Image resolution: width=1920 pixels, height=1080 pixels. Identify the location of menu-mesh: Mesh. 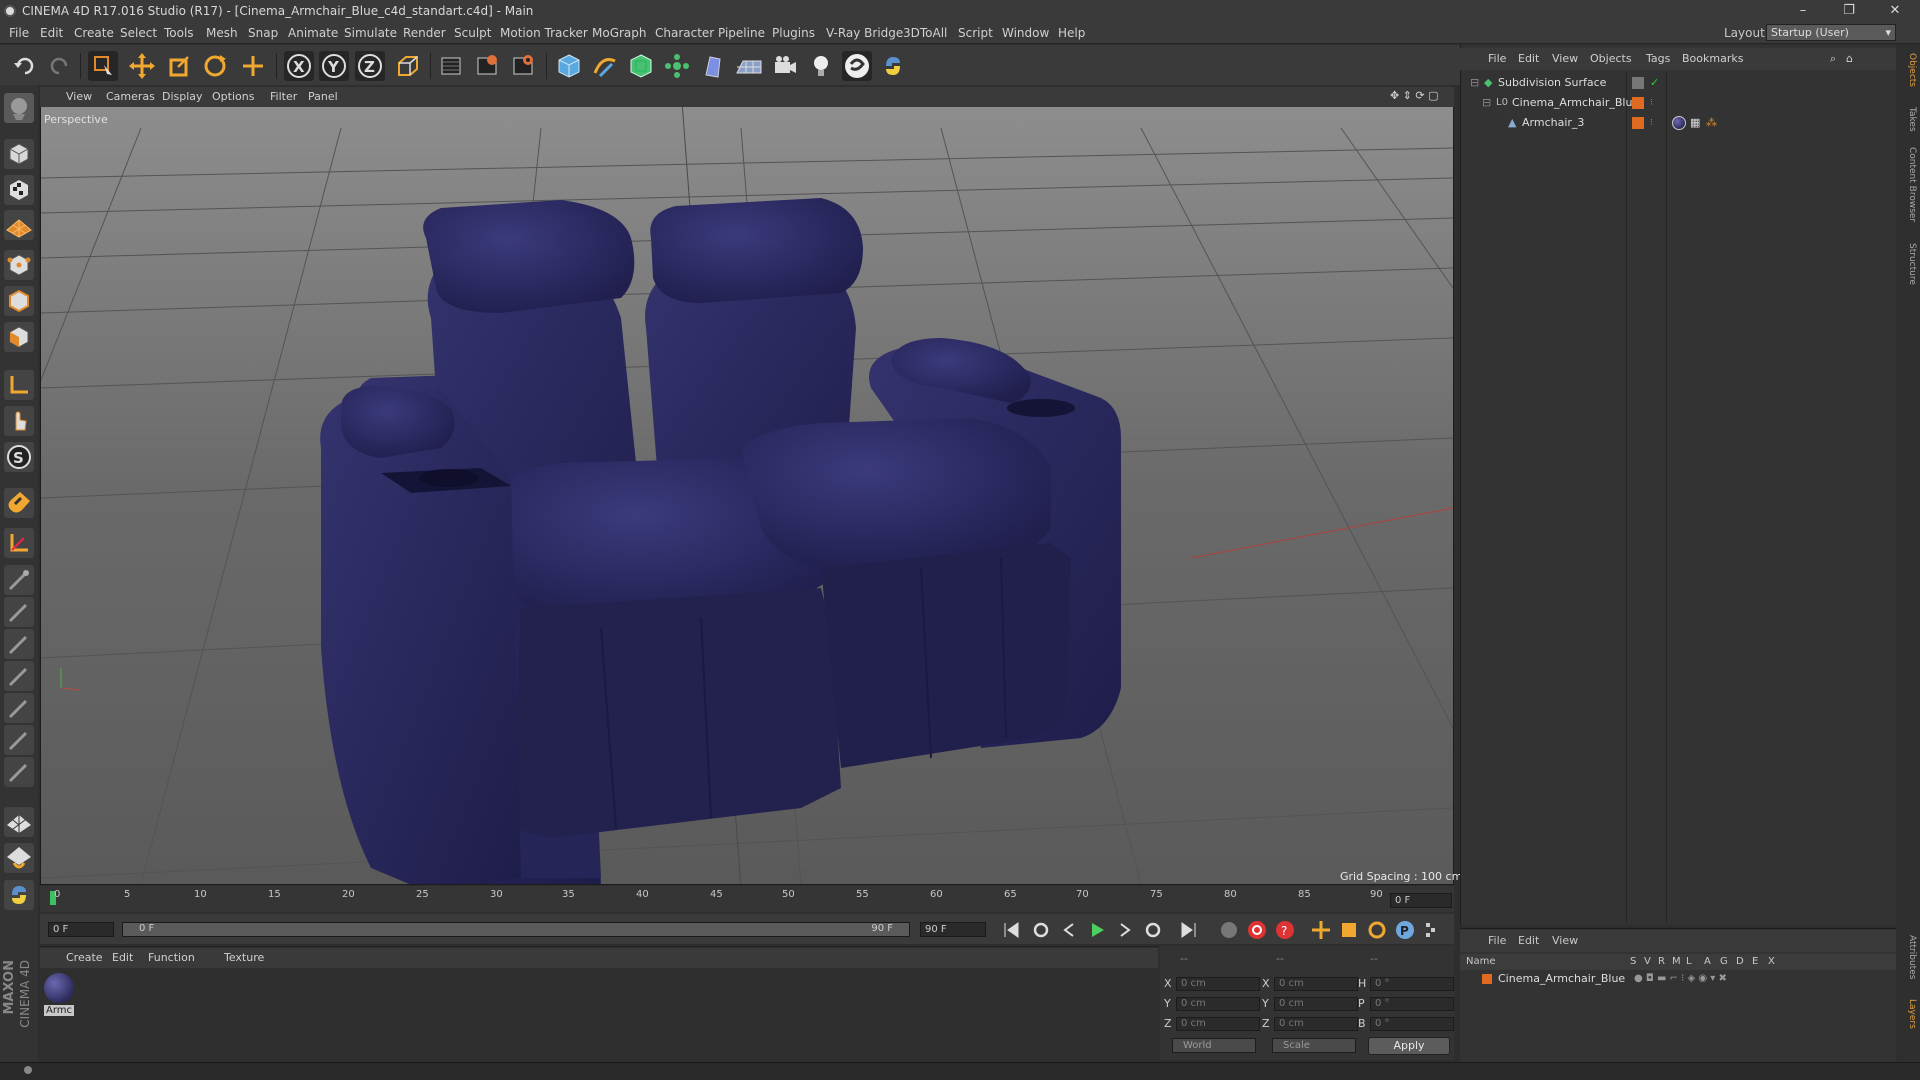
(222, 33).